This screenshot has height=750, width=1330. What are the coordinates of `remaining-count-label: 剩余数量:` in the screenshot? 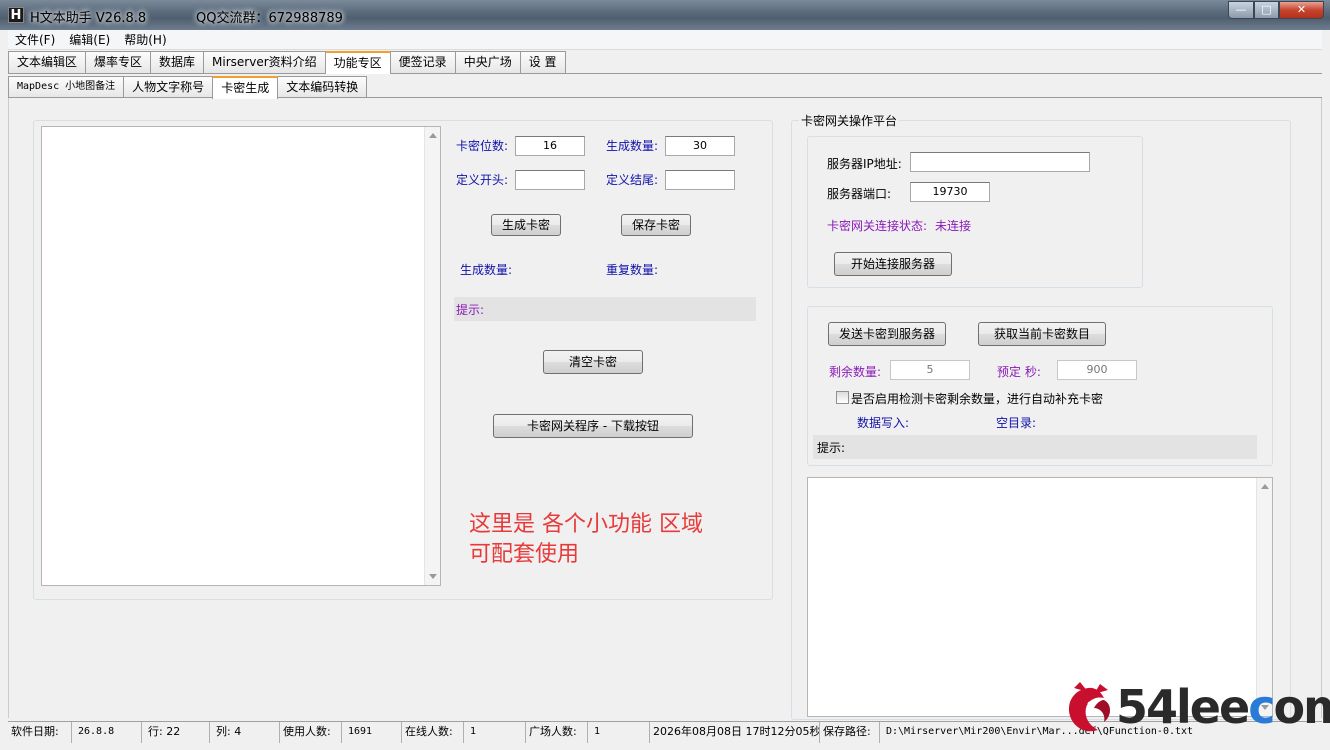 It's located at (855, 372).